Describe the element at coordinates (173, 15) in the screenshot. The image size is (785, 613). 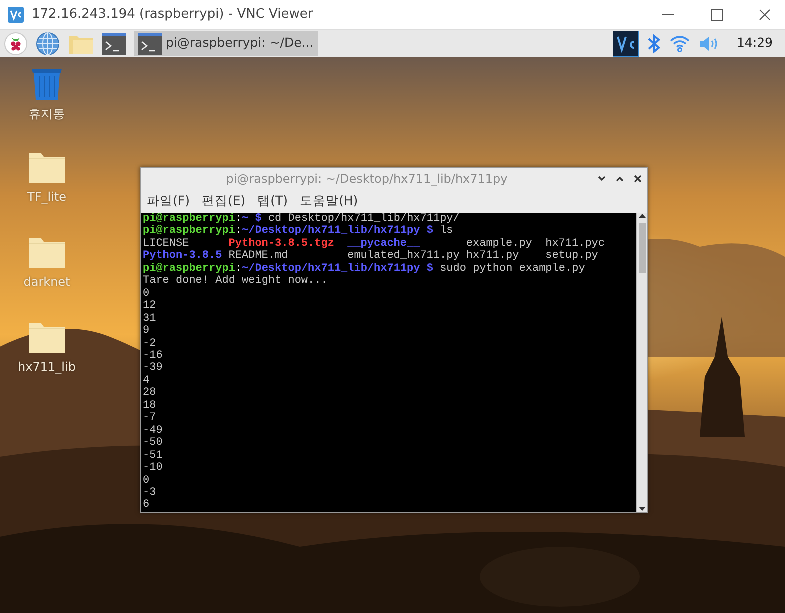
I see `window-title: 172.16.243.194 (raspberrypi) - VNC Viewer` at that location.